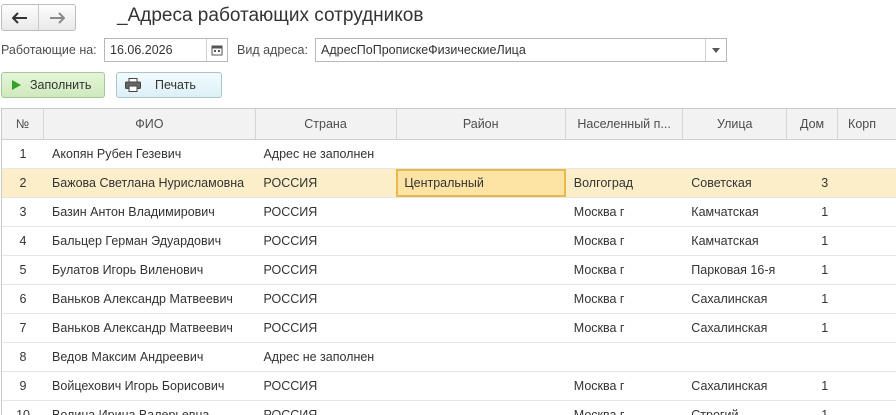  What do you see at coordinates (23, 357) in the screenshot?
I see `row-number: 8` at bounding box center [23, 357].